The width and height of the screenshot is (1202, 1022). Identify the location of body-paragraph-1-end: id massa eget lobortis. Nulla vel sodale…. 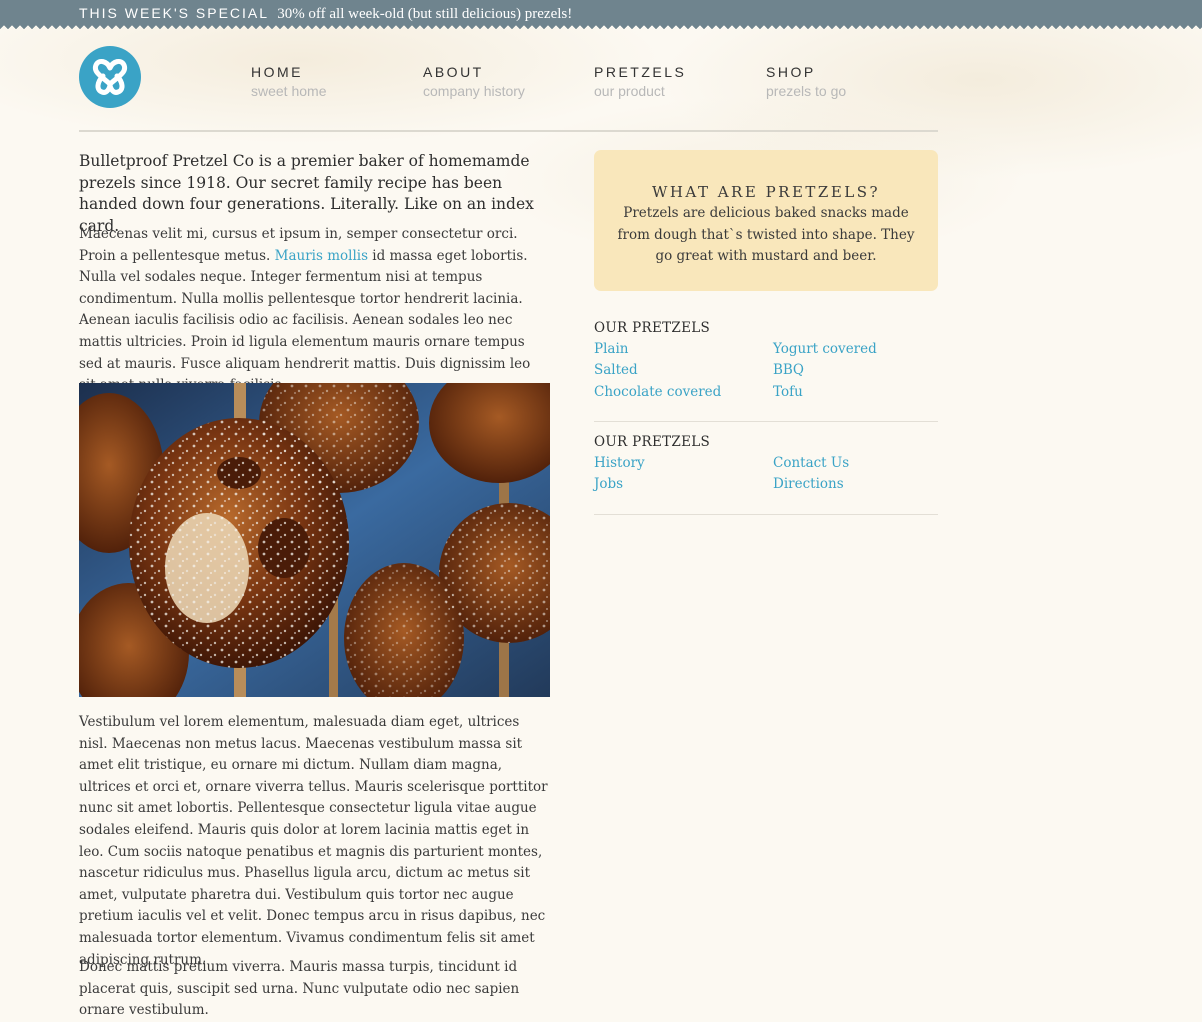
(305, 320).